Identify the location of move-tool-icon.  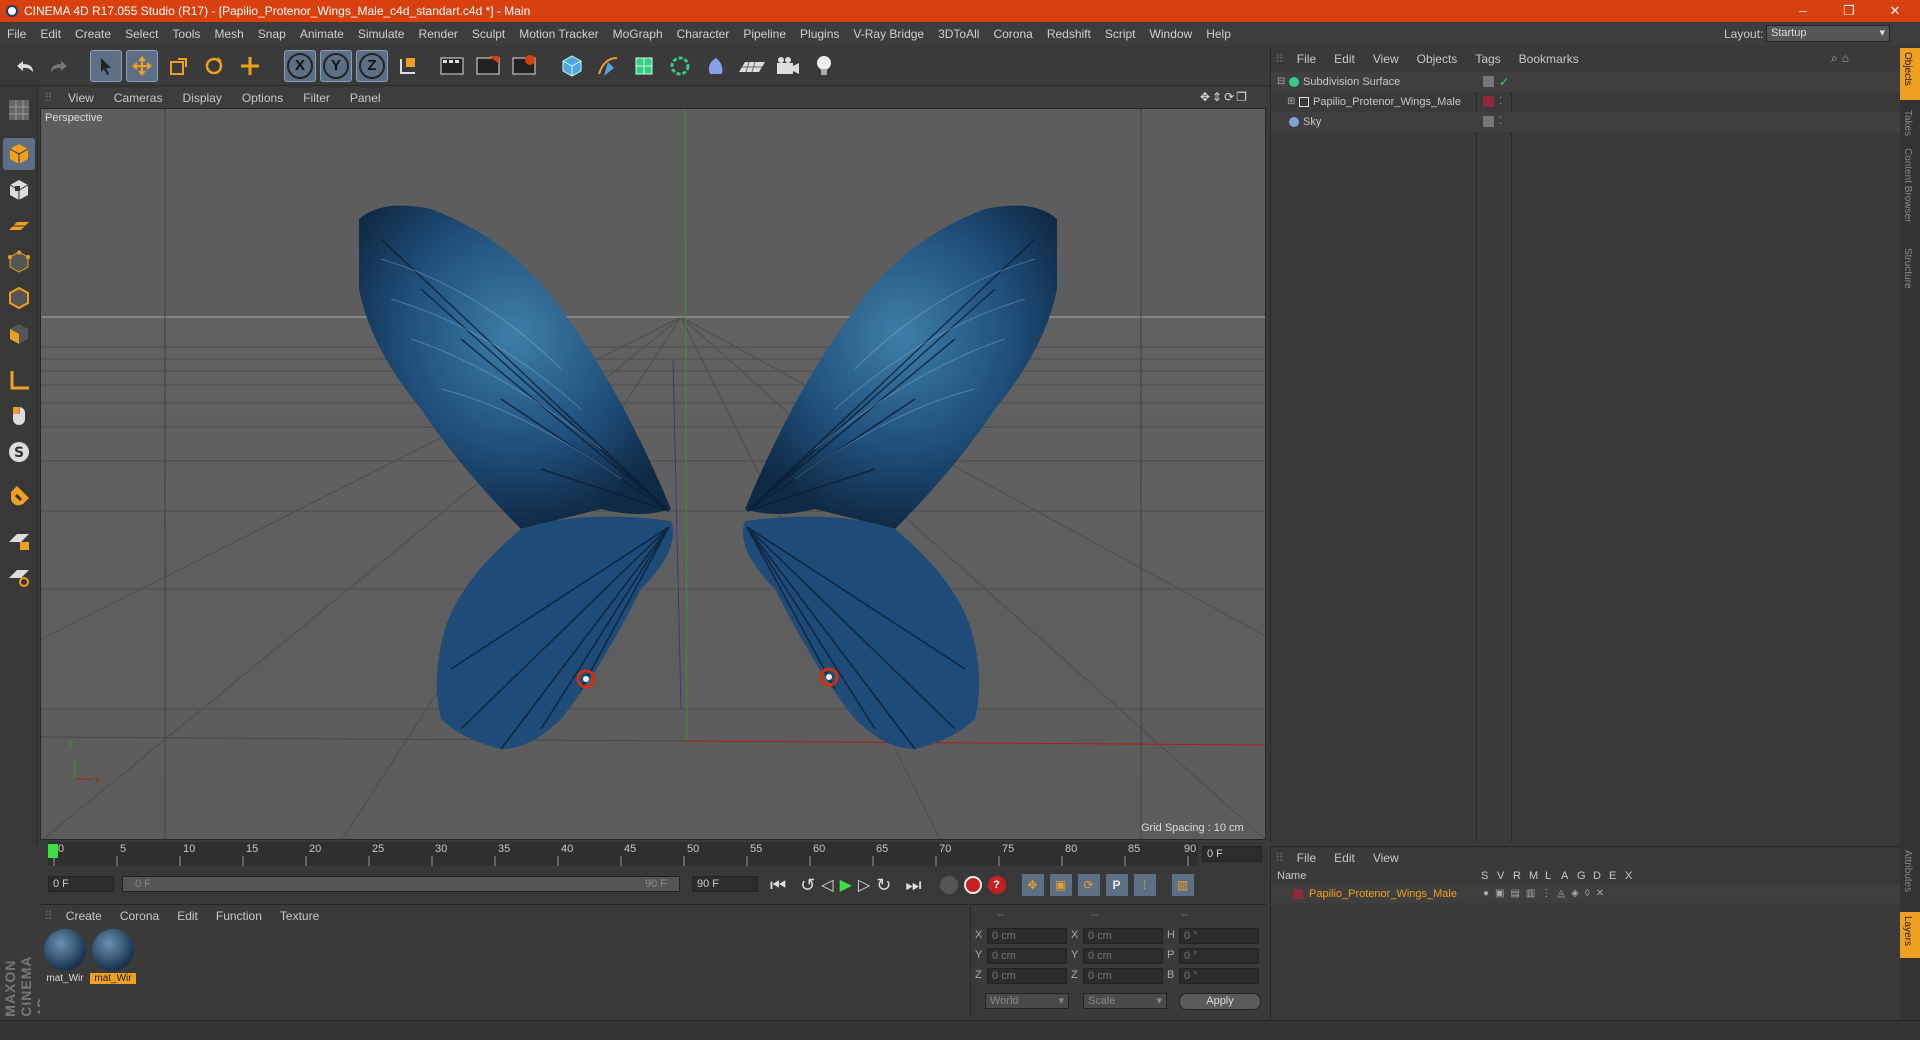
(142, 66).